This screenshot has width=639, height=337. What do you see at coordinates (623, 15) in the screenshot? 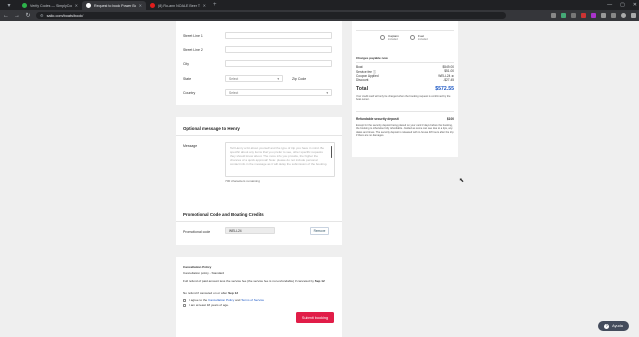
I see `profile-avatar-icon` at bounding box center [623, 15].